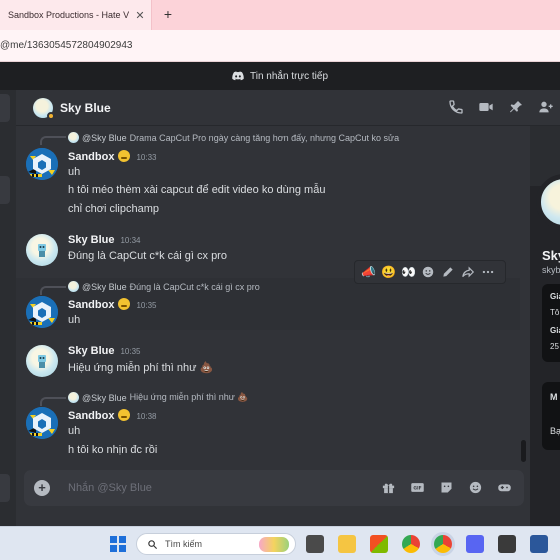 The height and width of the screenshot is (560, 560). What do you see at coordinates (141, 368) in the screenshot?
I see `message-text: Hiệu ứng miễn phí thì như 💩` at bounding box center [141, 368].